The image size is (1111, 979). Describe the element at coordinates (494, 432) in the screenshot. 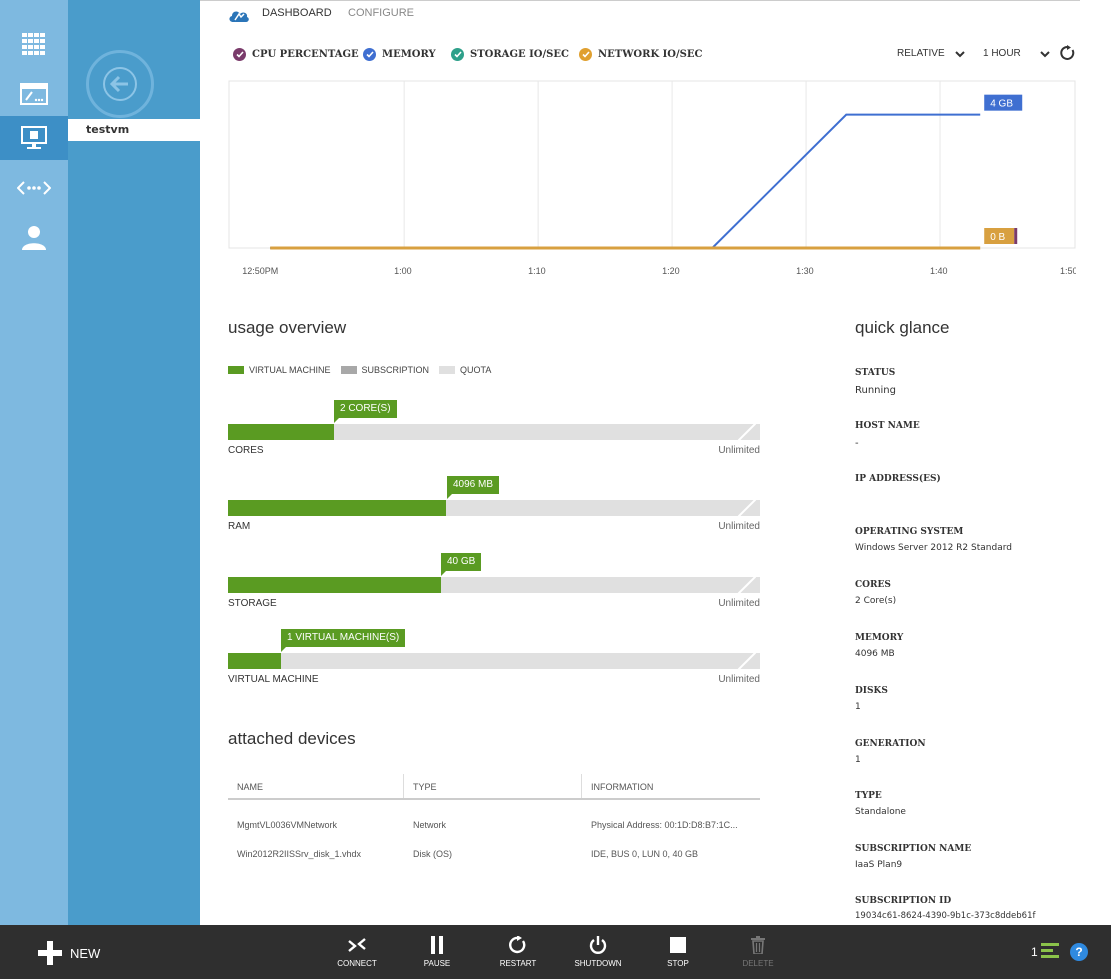

I see `usage-bar-cores` at that location.